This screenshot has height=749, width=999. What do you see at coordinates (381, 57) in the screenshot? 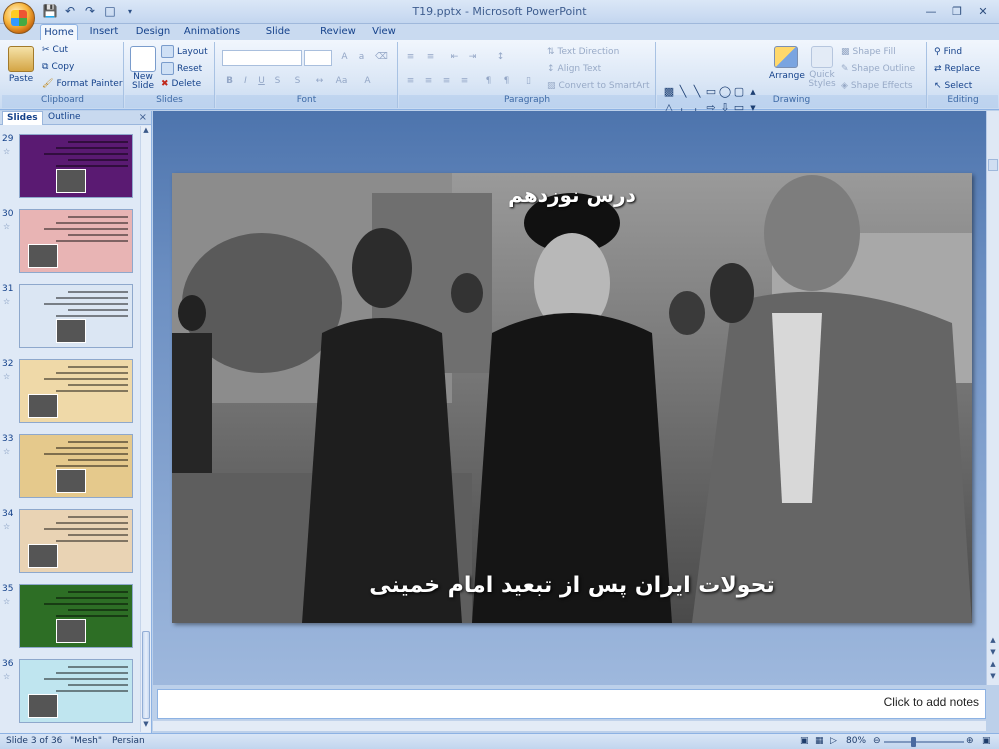
I see `clear-formatting-icon: ⌫` at bounding box center [381, 57].